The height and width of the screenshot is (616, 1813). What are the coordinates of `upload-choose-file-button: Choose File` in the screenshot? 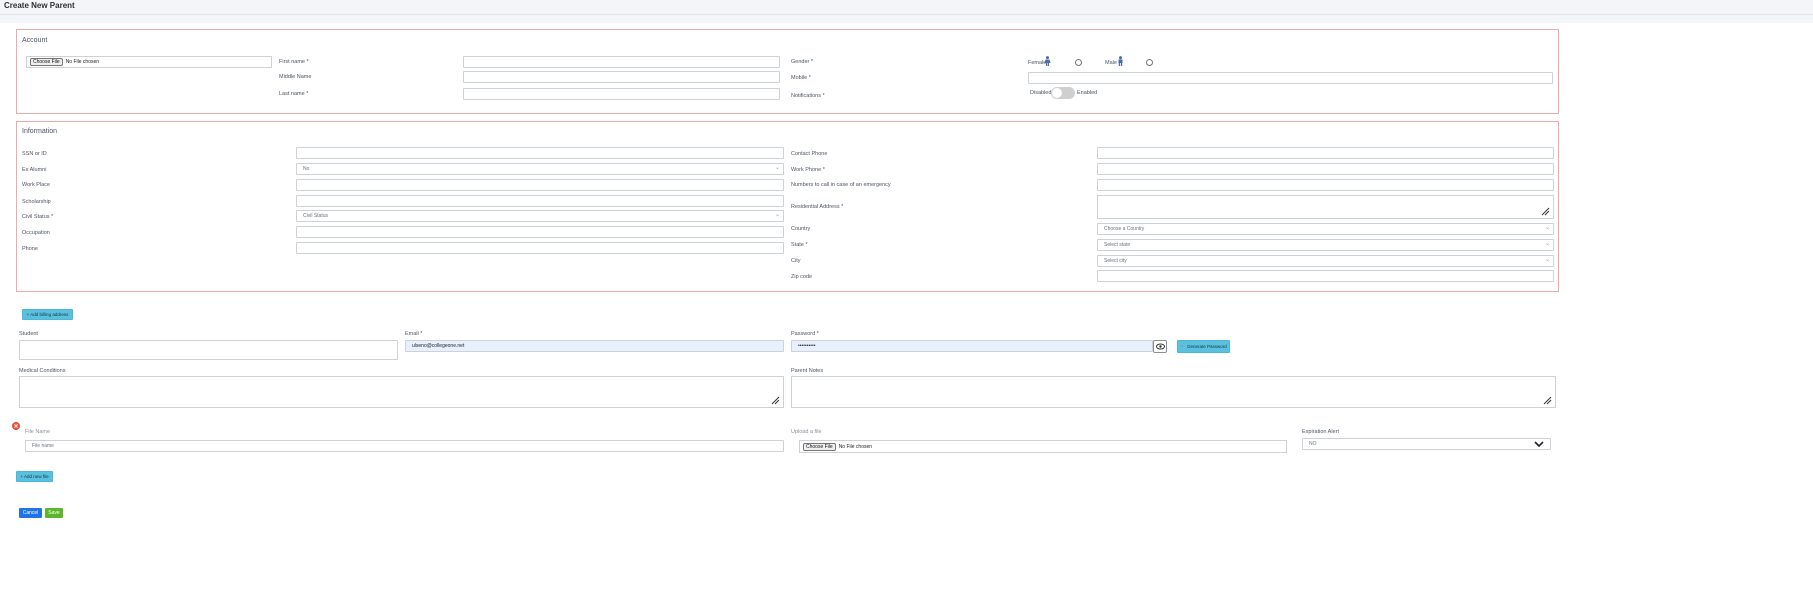 It's located at (819, 446).